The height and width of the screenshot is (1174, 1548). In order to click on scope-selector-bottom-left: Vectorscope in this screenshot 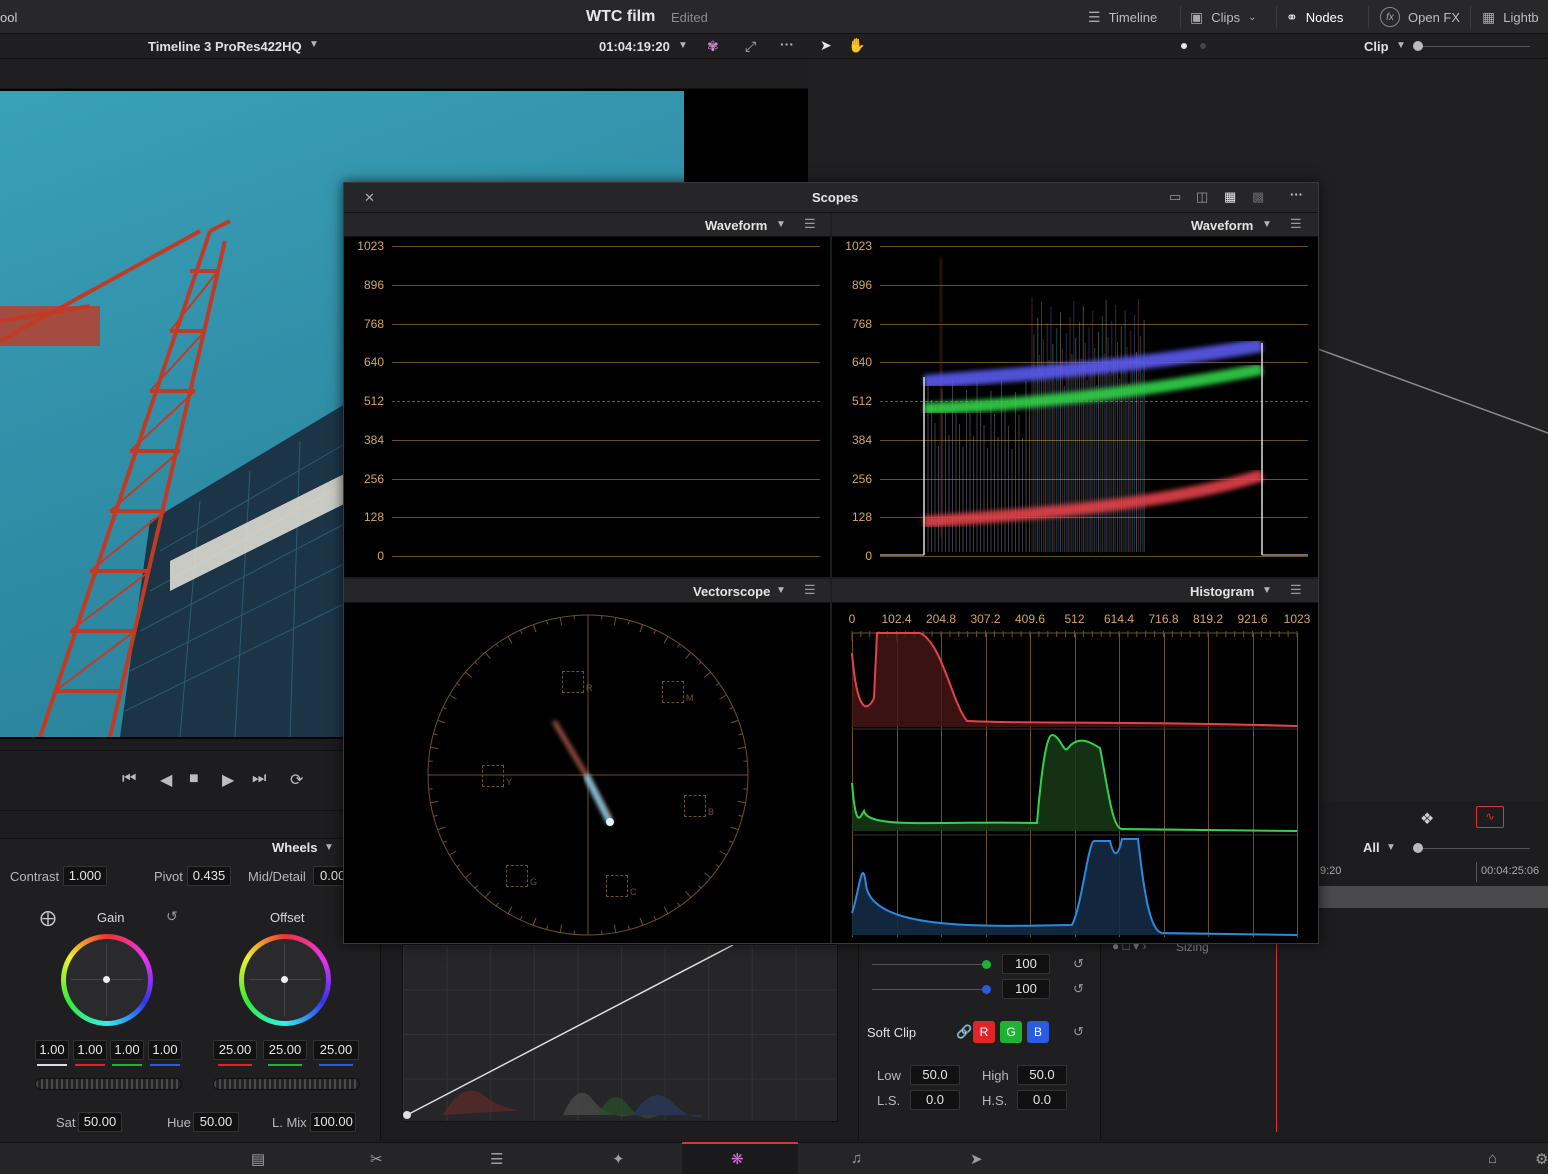, I will do `click(731, 591)`.